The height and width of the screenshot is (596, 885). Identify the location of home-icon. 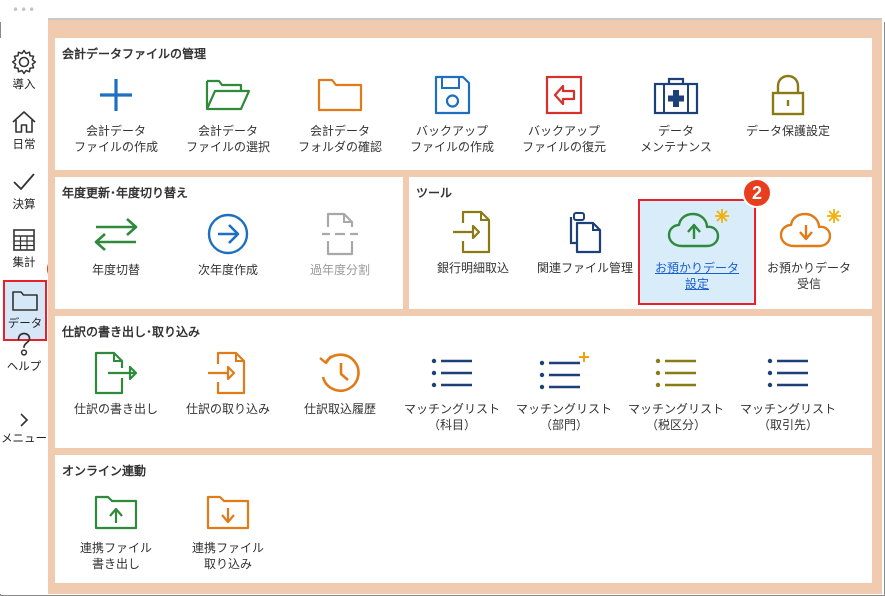
(24, 122).